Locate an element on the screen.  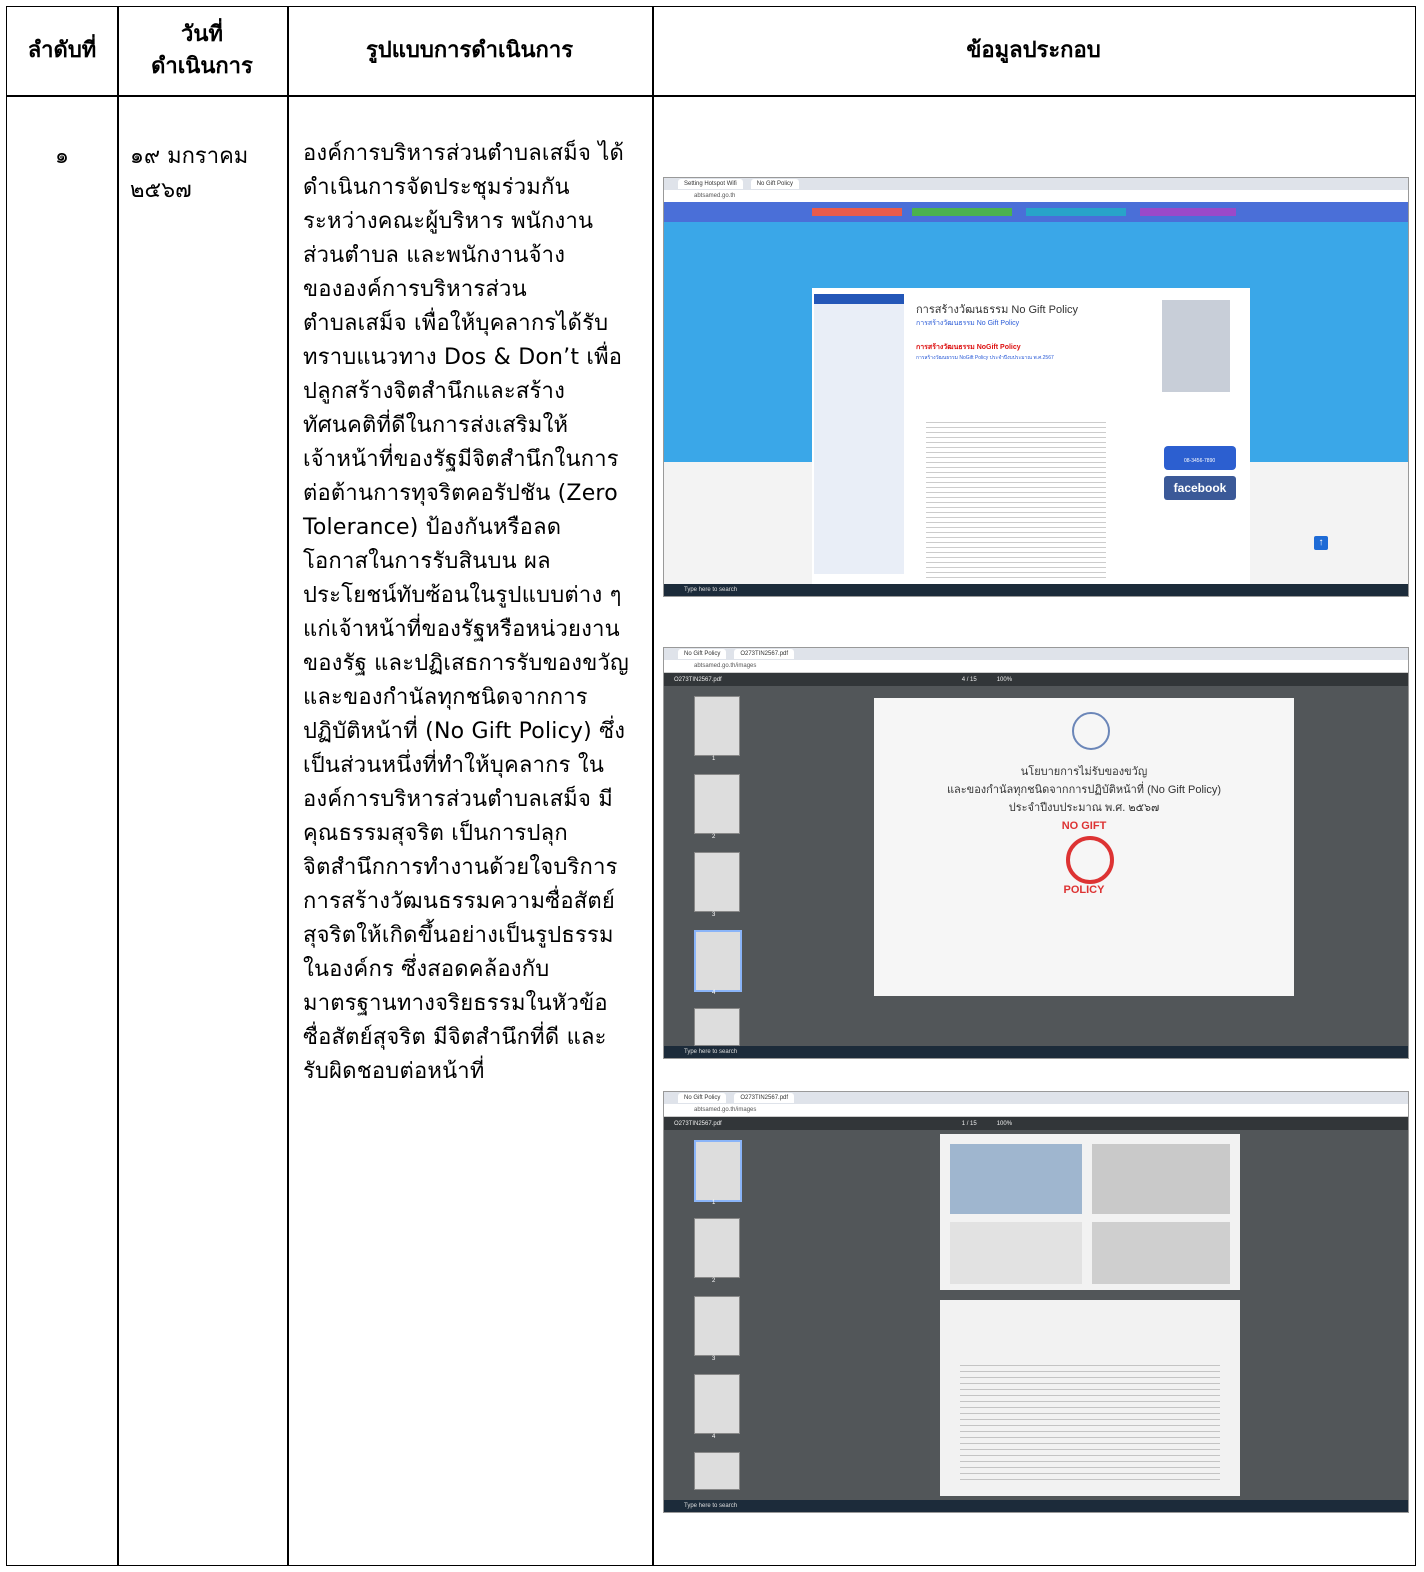
description-line: โอกาสในการรับสินบน ผล is located at coordinates (427, 561).